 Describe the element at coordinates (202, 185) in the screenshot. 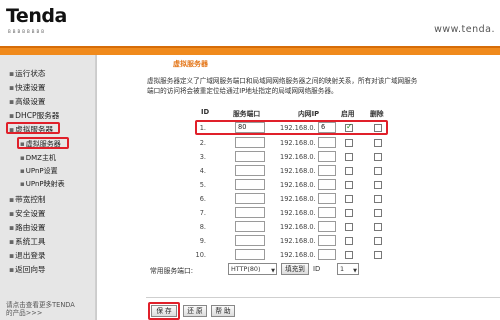

I see `row-id: 5.` at that location.